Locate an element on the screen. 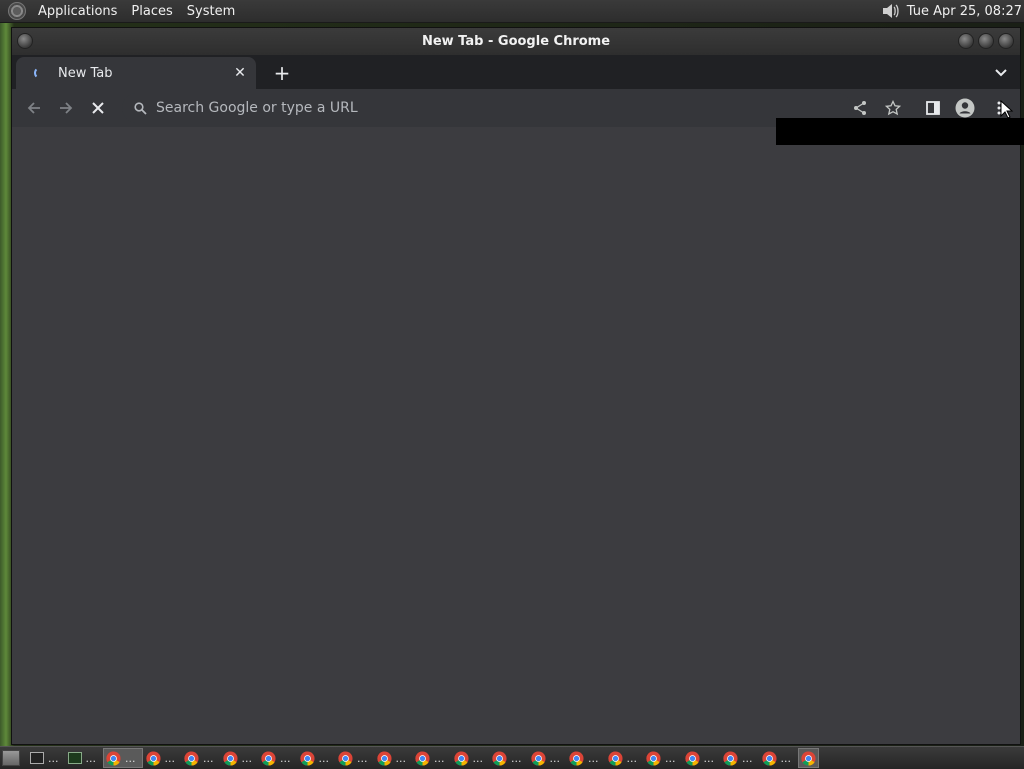 The height and width of the screenshot is (769, 1024). profile-button is located at coordinates (965, 108).